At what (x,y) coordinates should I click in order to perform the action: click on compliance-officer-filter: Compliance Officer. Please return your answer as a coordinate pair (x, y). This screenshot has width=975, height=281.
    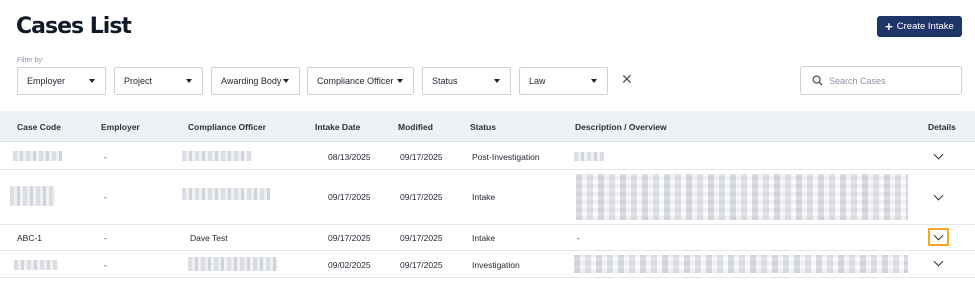
    Looking at the image, I should click on (360, 81).